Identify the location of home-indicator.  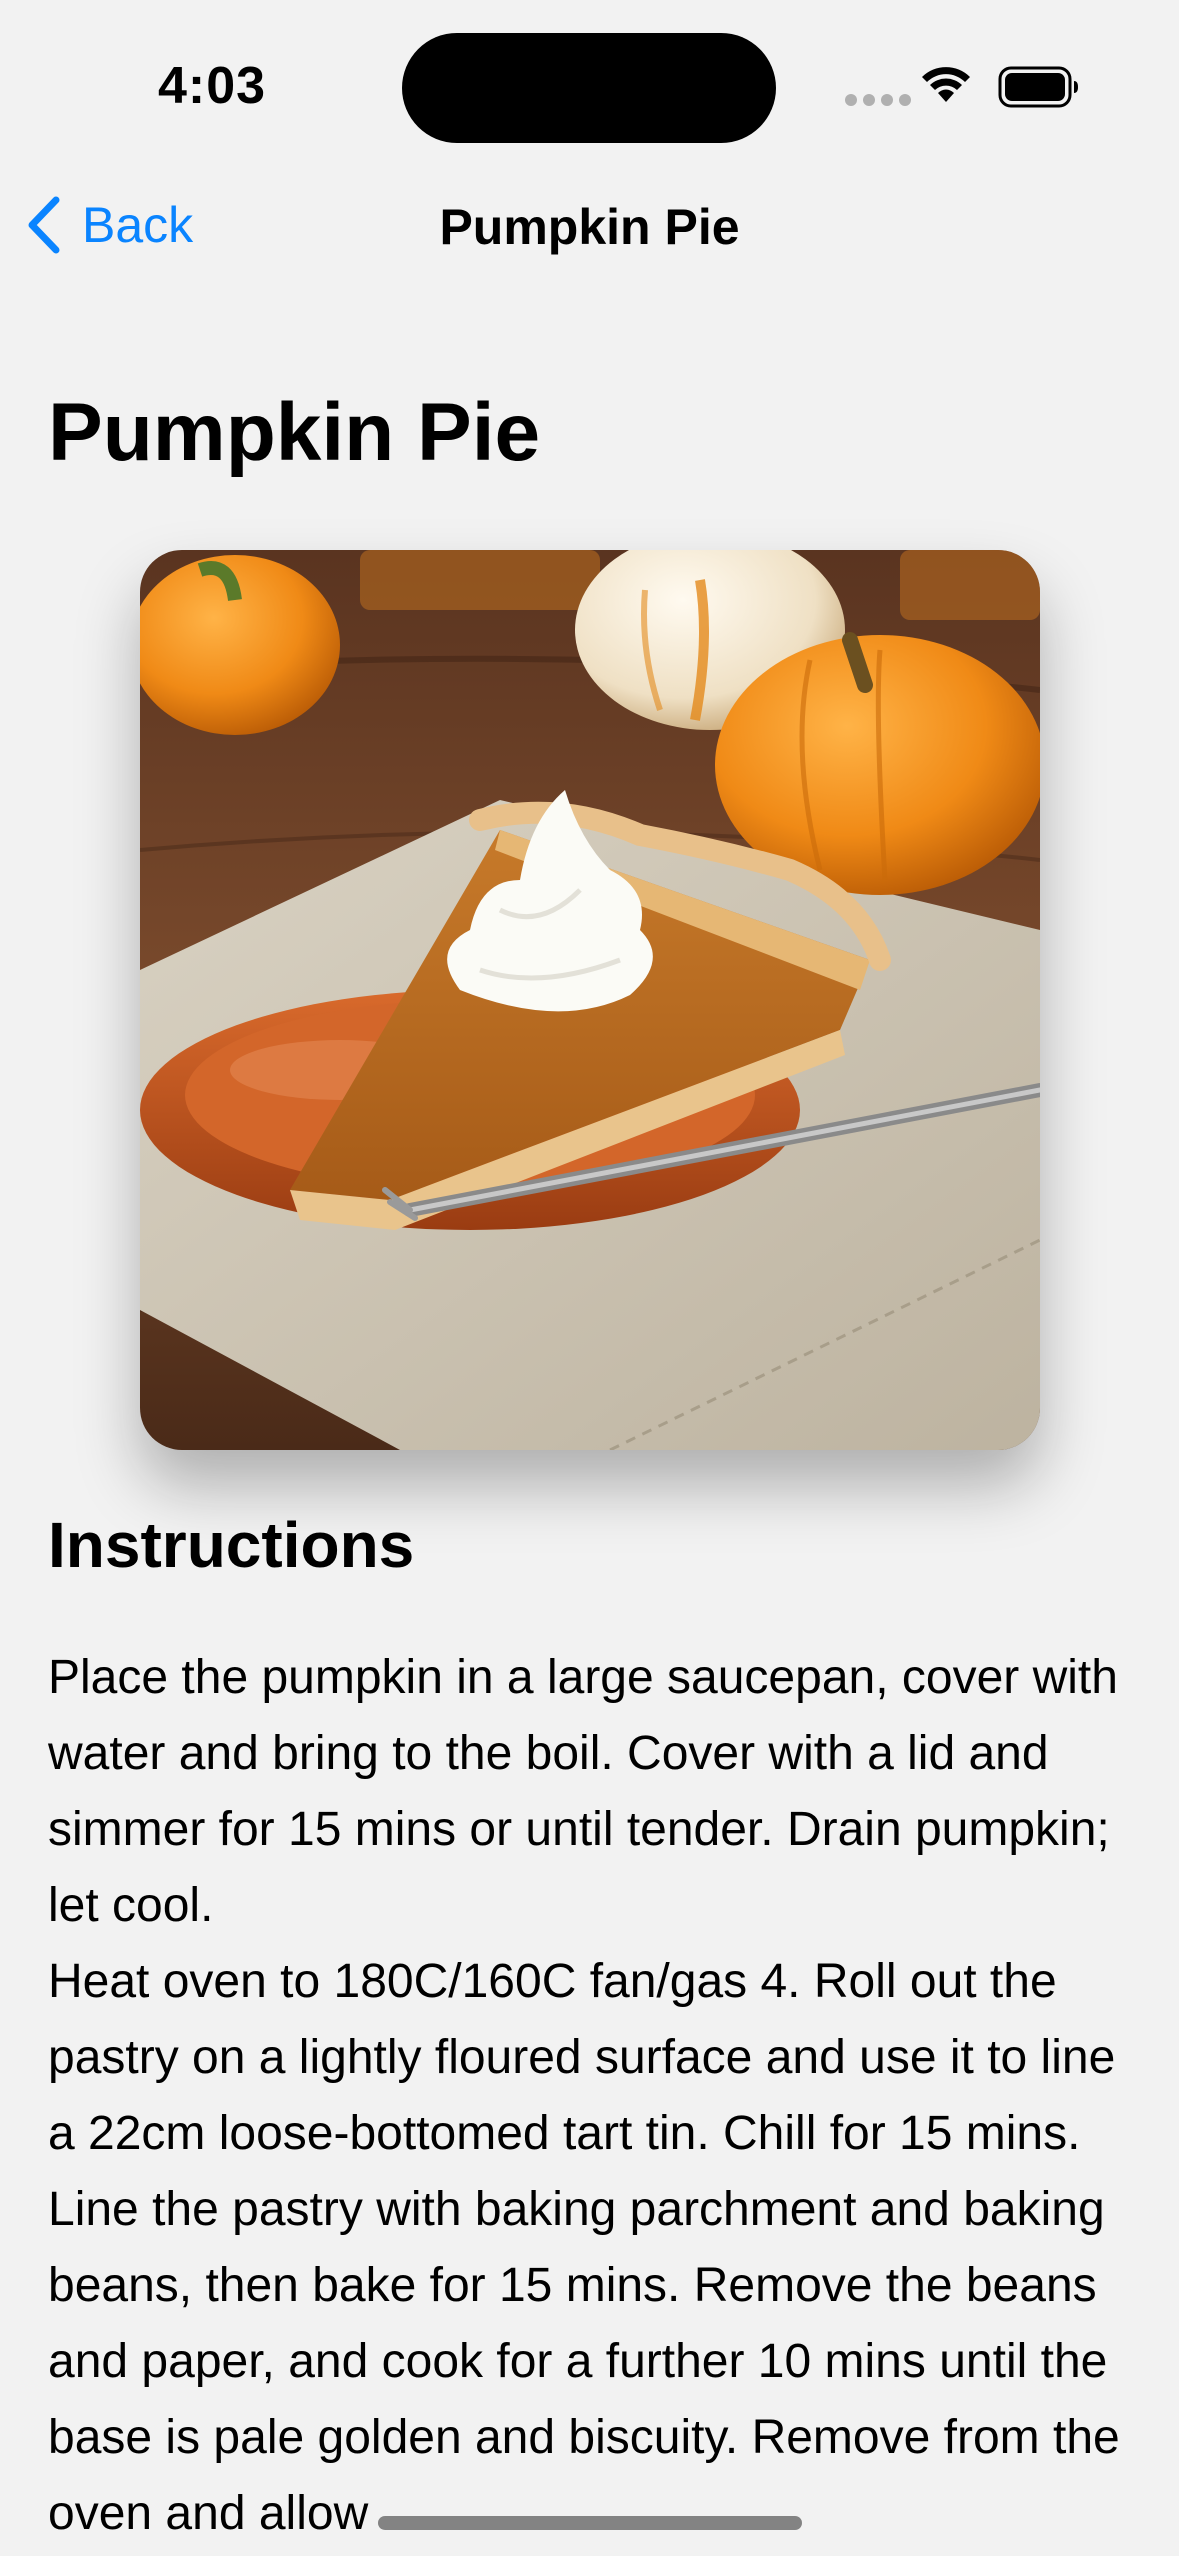
(590, 2523).